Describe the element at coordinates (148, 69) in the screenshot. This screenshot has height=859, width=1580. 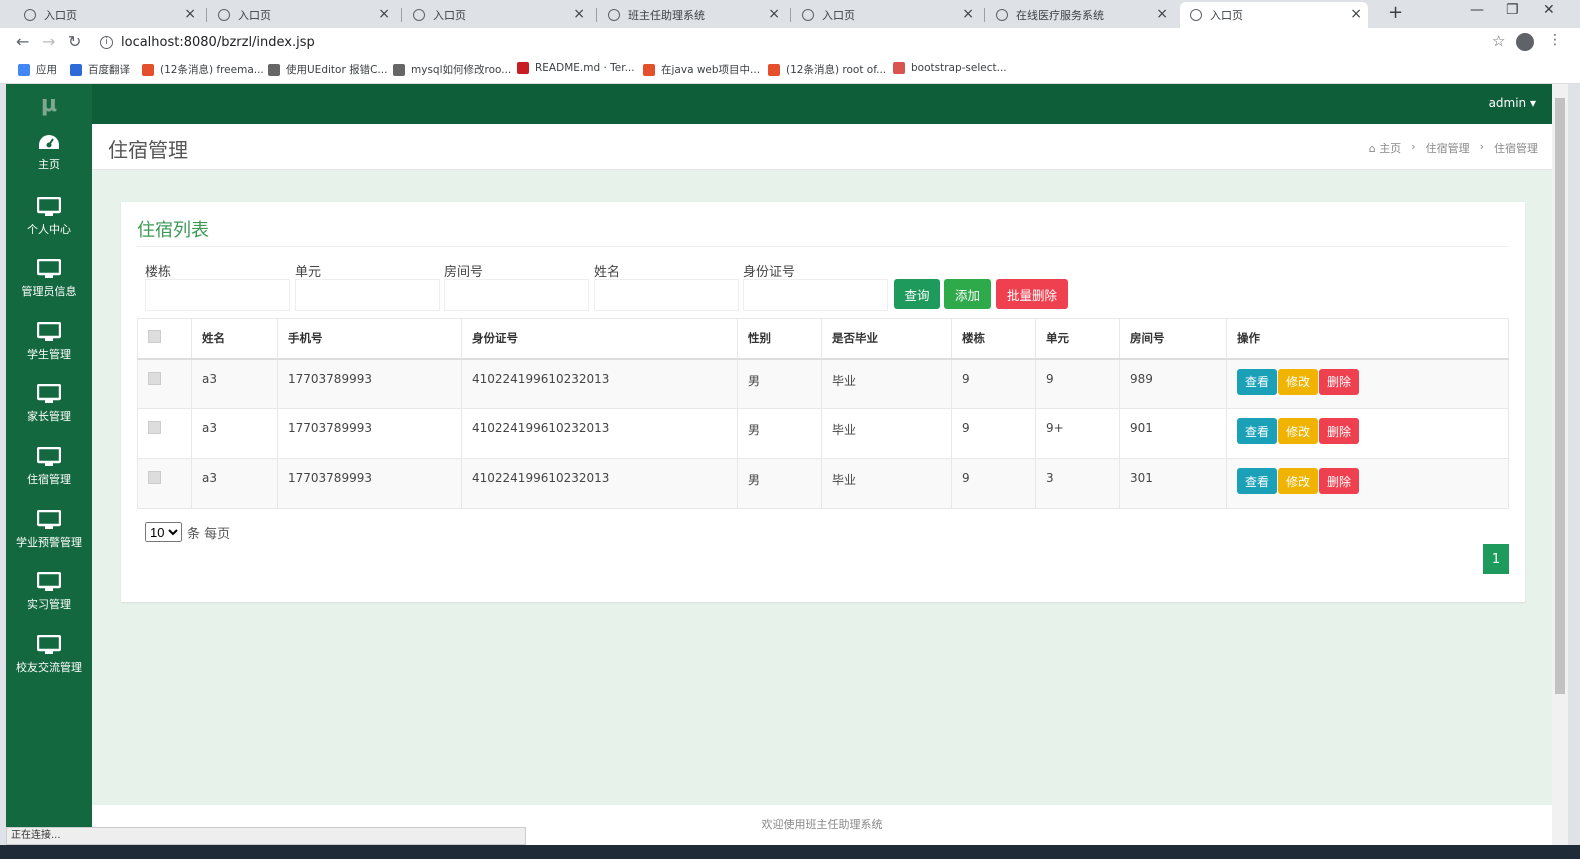
I see `csdn-icon` at that location.